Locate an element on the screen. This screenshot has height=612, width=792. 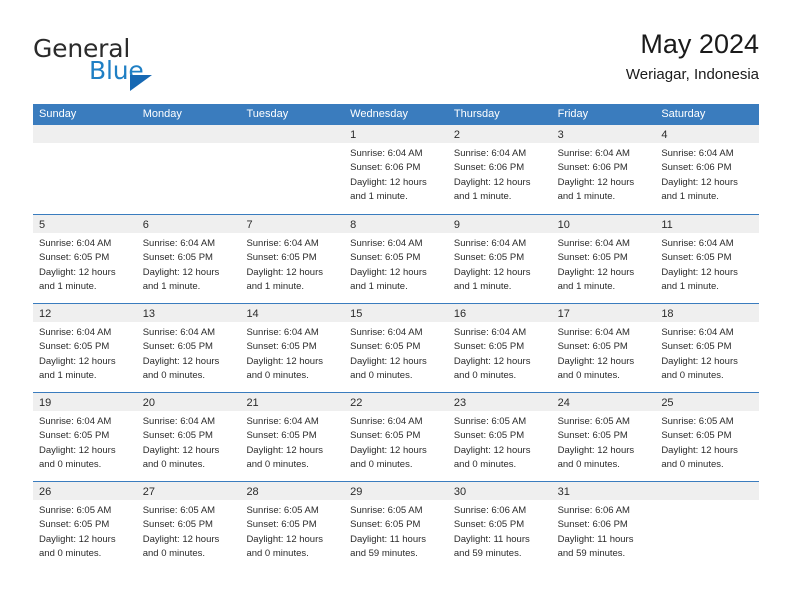
day-number: 26 is located at coordinates (45, 492).